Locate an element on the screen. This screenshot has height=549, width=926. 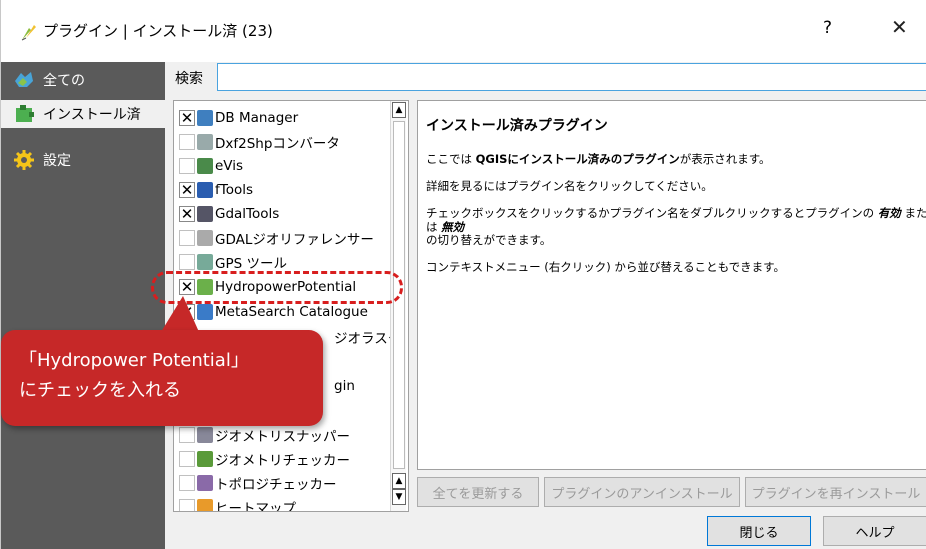
close-button: 閉じる is located at coordinates (759, 531).